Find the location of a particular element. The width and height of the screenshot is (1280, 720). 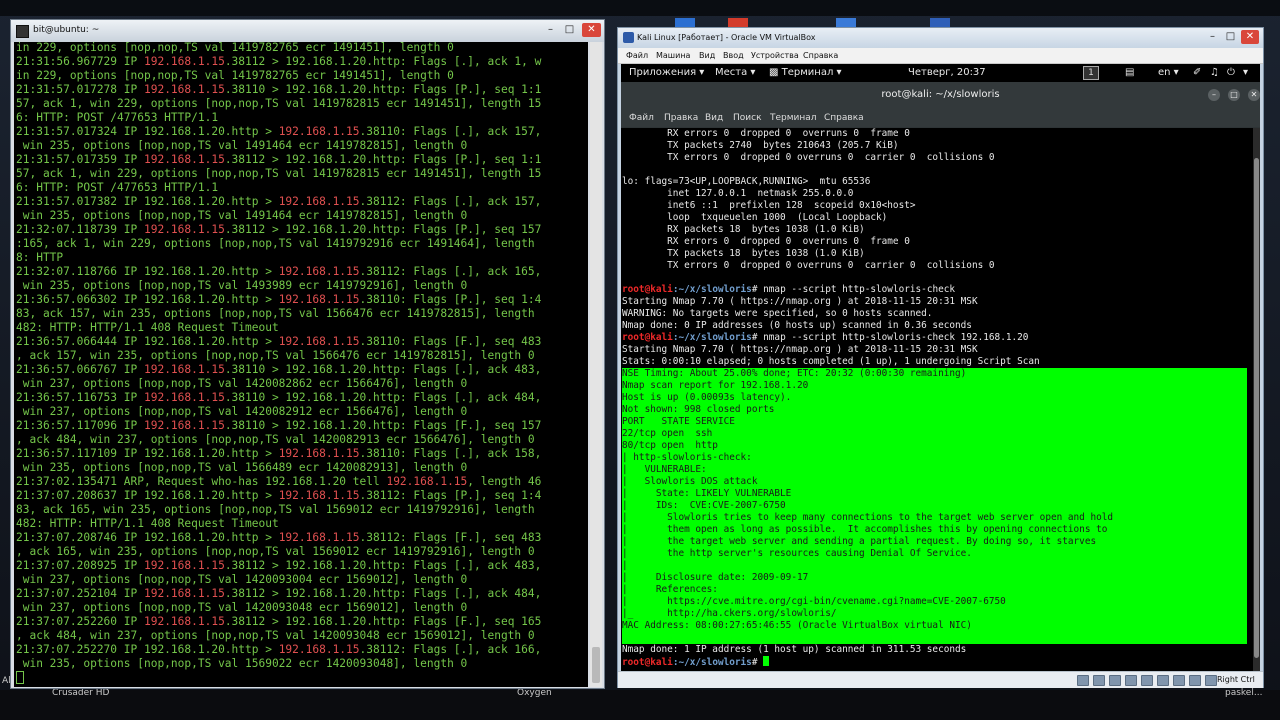

optical-drive-icon is located at coordinates (1099, 680).